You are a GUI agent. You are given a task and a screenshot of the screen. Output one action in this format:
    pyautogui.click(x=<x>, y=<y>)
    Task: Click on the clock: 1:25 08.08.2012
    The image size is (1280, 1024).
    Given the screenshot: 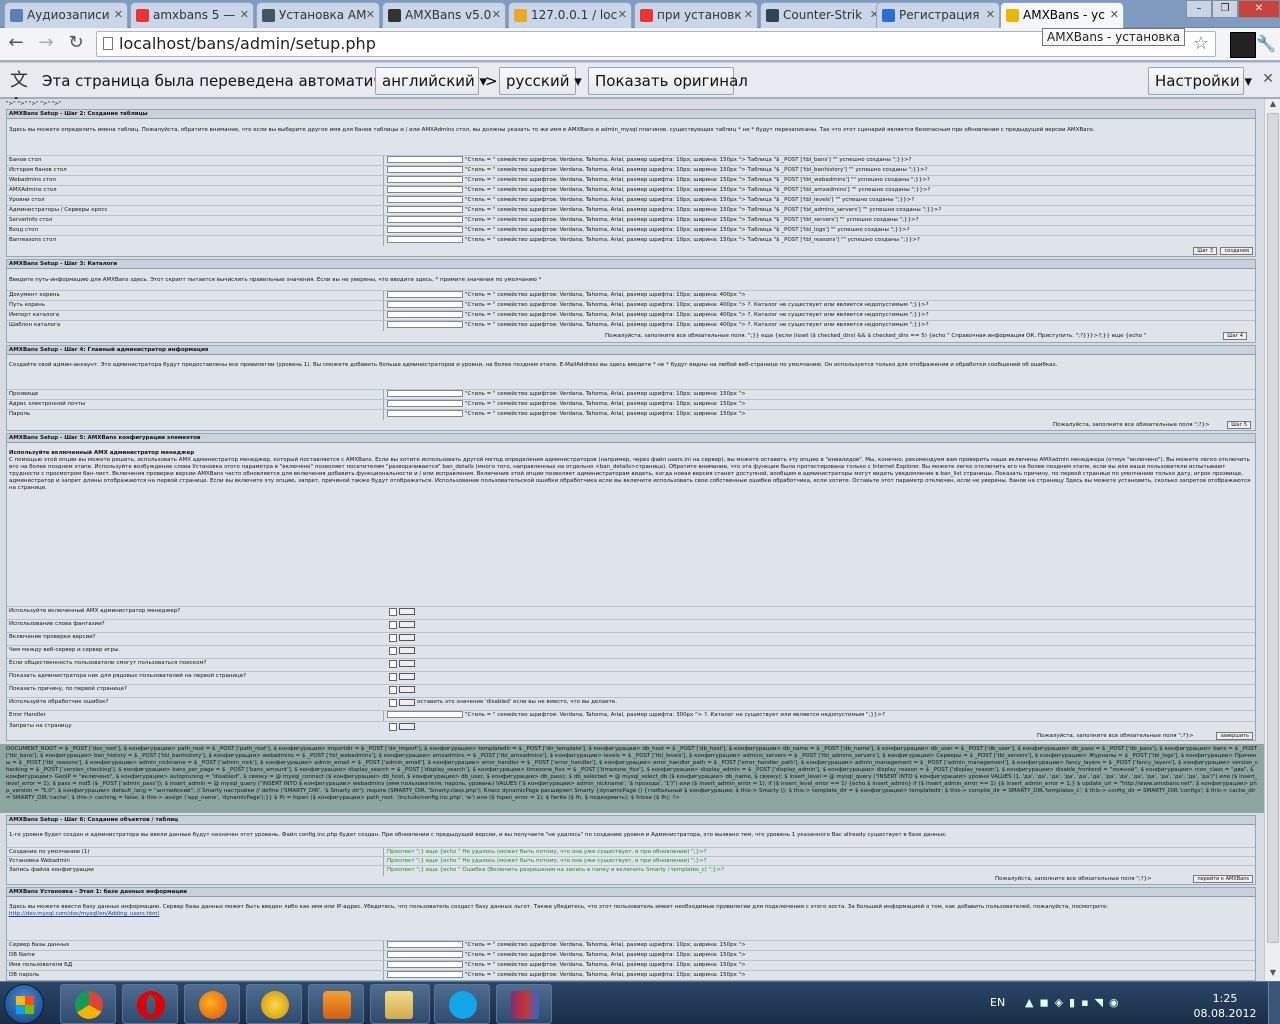 What is the action you would take?
    pyautogui.click(x=1225, y=1006)
    